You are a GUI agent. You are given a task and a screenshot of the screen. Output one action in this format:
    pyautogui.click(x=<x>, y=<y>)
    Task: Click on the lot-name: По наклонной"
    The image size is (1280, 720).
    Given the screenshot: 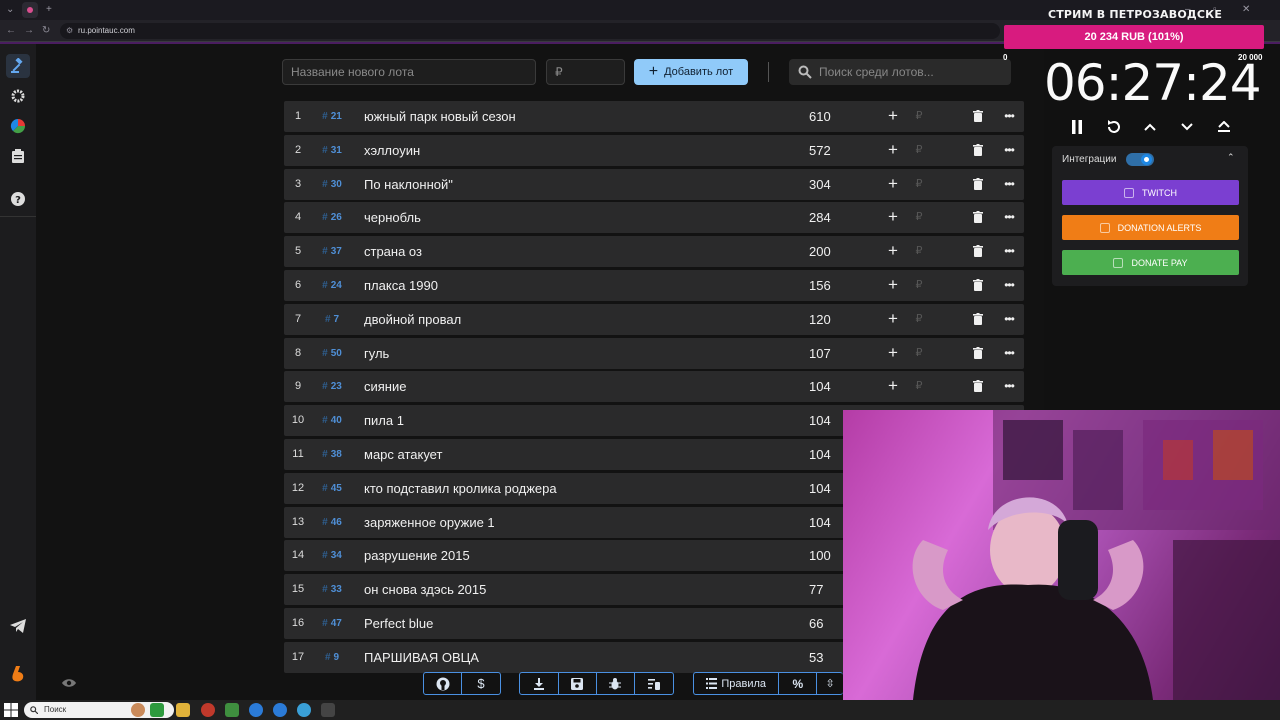 What is the action you would take?
    pyautogui.click(x=408, y=184)
    